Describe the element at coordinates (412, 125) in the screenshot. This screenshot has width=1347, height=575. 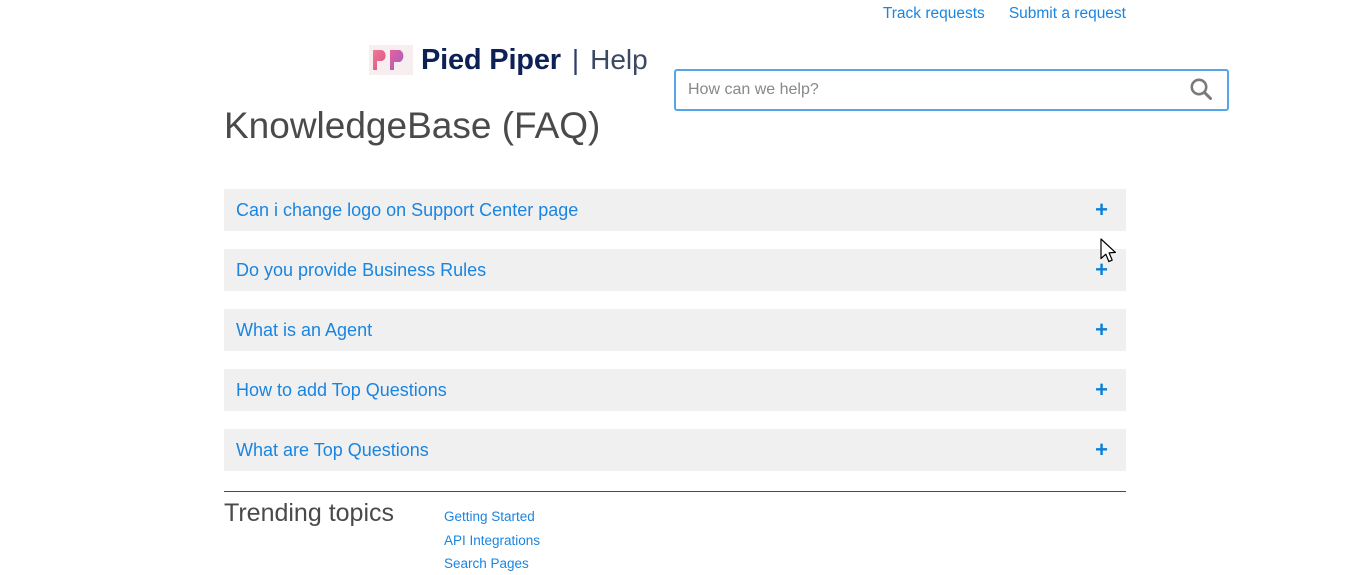
I see `page-title: KnowledgeBase (FAQ)` at that location.